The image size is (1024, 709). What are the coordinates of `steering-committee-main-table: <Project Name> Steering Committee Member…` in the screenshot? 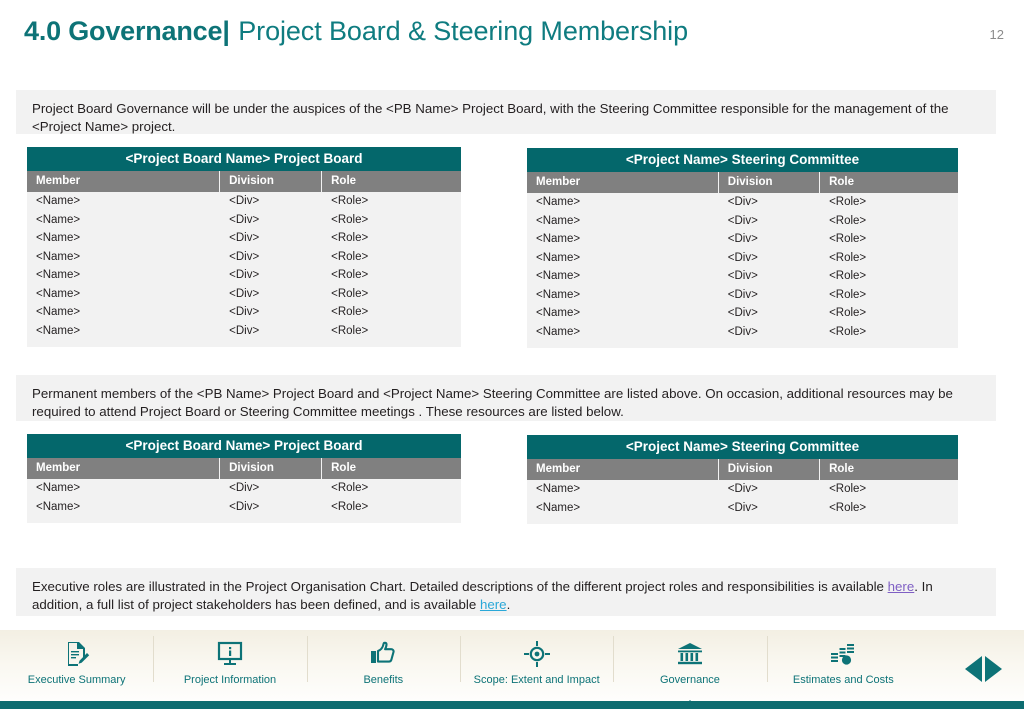 It's located at (742, 248).